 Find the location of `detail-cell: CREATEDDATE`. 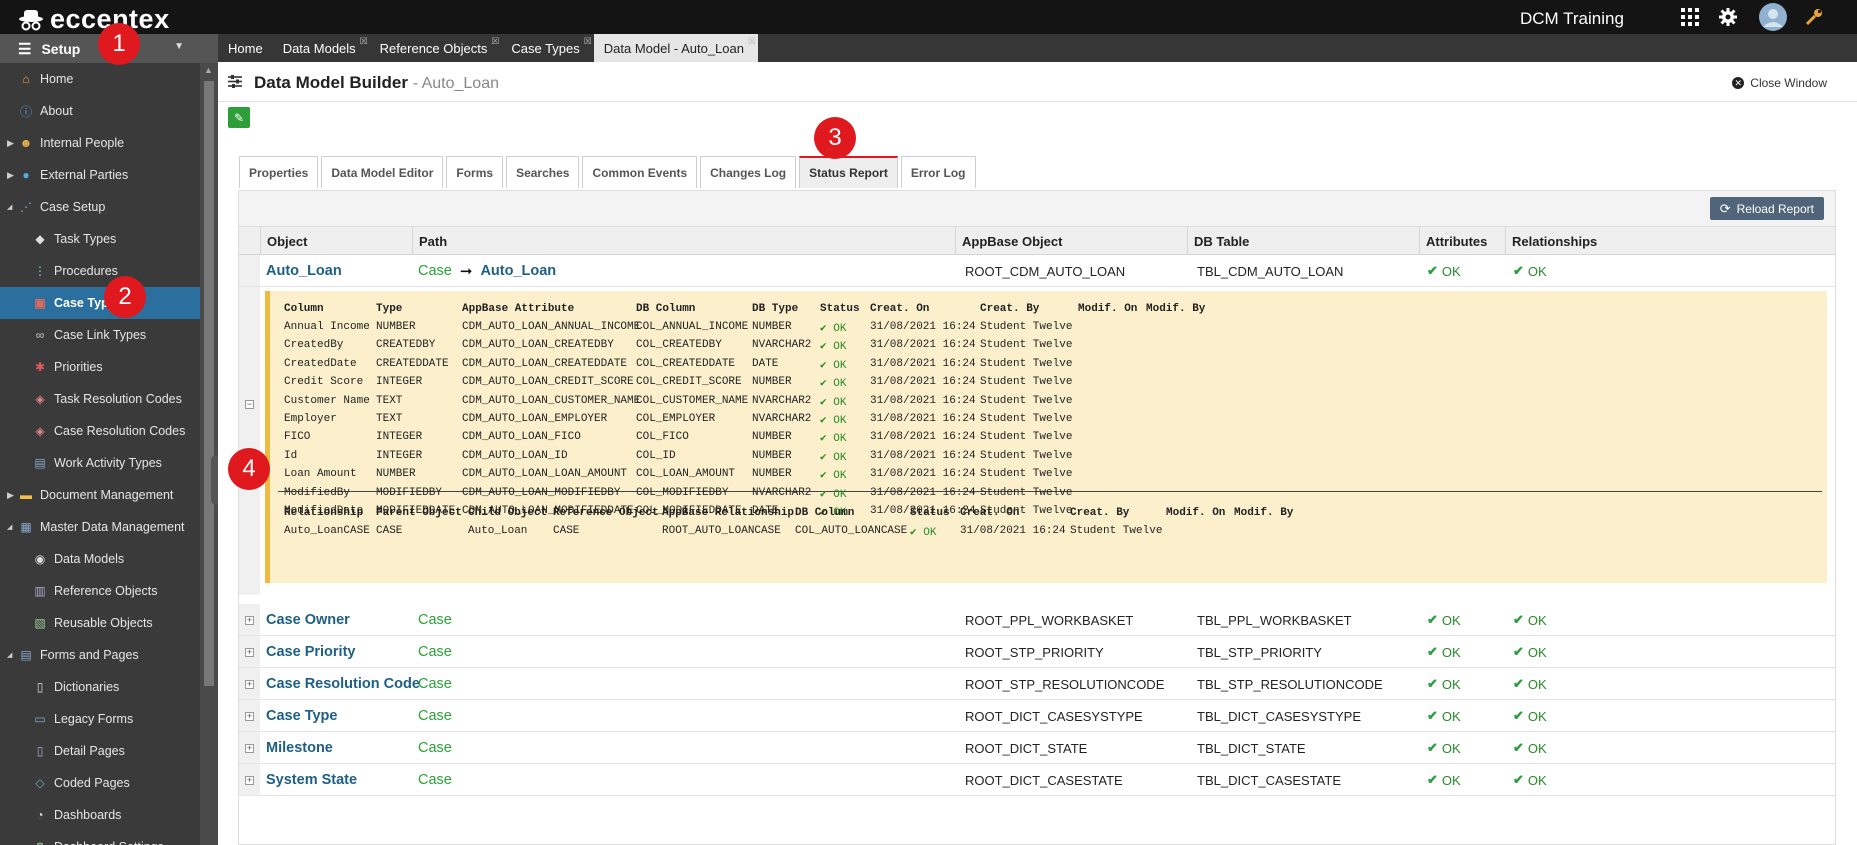

detail-cell: CREATEDDATE is located at coordinates (412, 363).